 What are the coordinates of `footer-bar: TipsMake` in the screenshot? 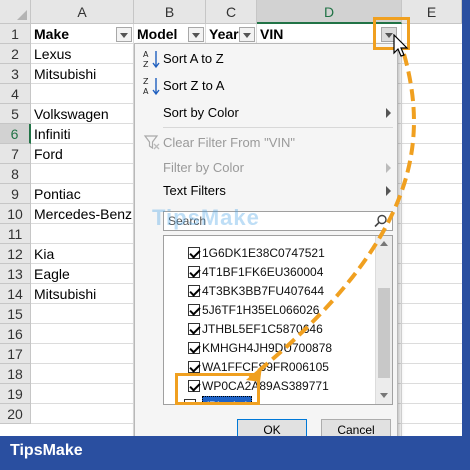 It's located at (235, 453).